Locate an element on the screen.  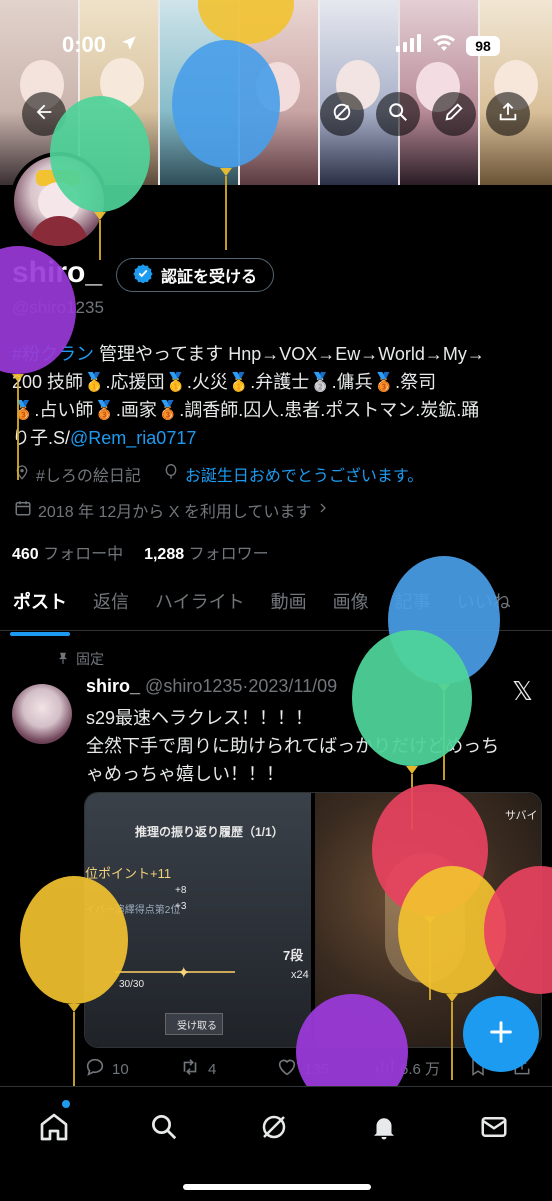
tab-highlights: ハイライト is located at coordinates (200, 605).